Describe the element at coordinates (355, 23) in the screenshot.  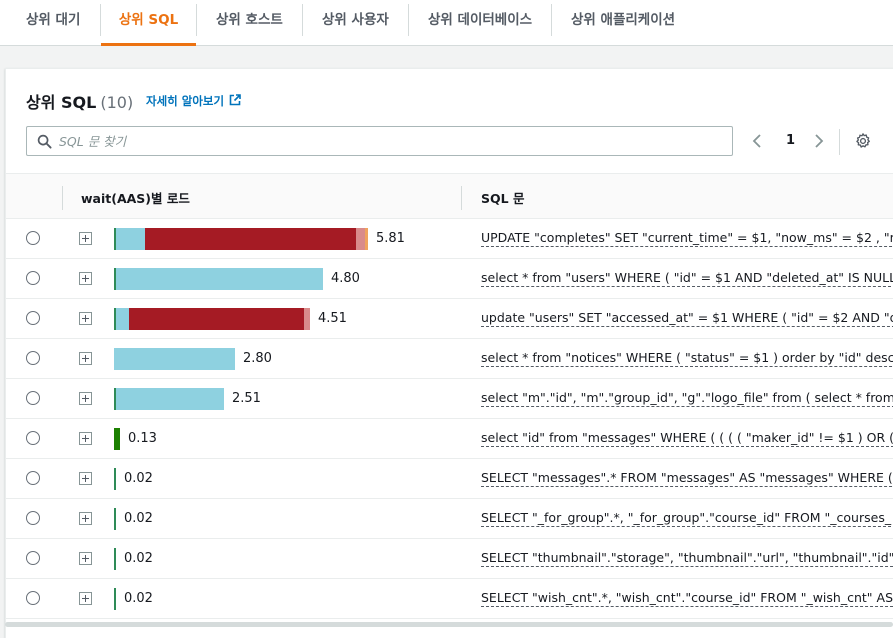
I see `tab-top-users: 상위 사용자` at that location.